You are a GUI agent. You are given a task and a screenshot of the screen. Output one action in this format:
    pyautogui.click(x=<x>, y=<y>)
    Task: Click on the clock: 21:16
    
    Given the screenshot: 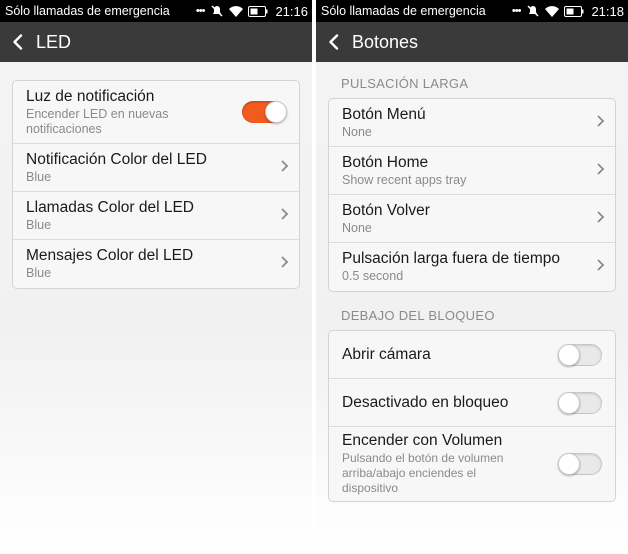 What is the action you would take?
    pyautogui.click(x=291, y=11)
    